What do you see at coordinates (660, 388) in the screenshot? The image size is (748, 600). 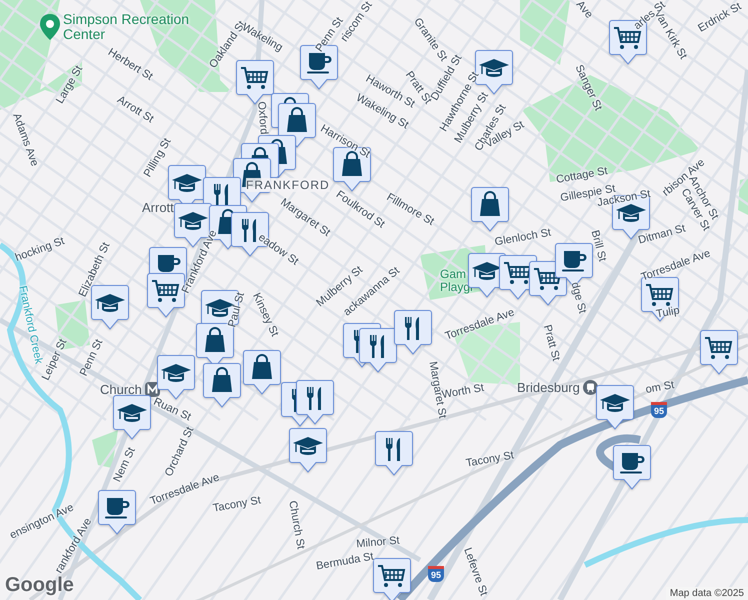 I see `street-label: om St` at bounding box center [660, 388].